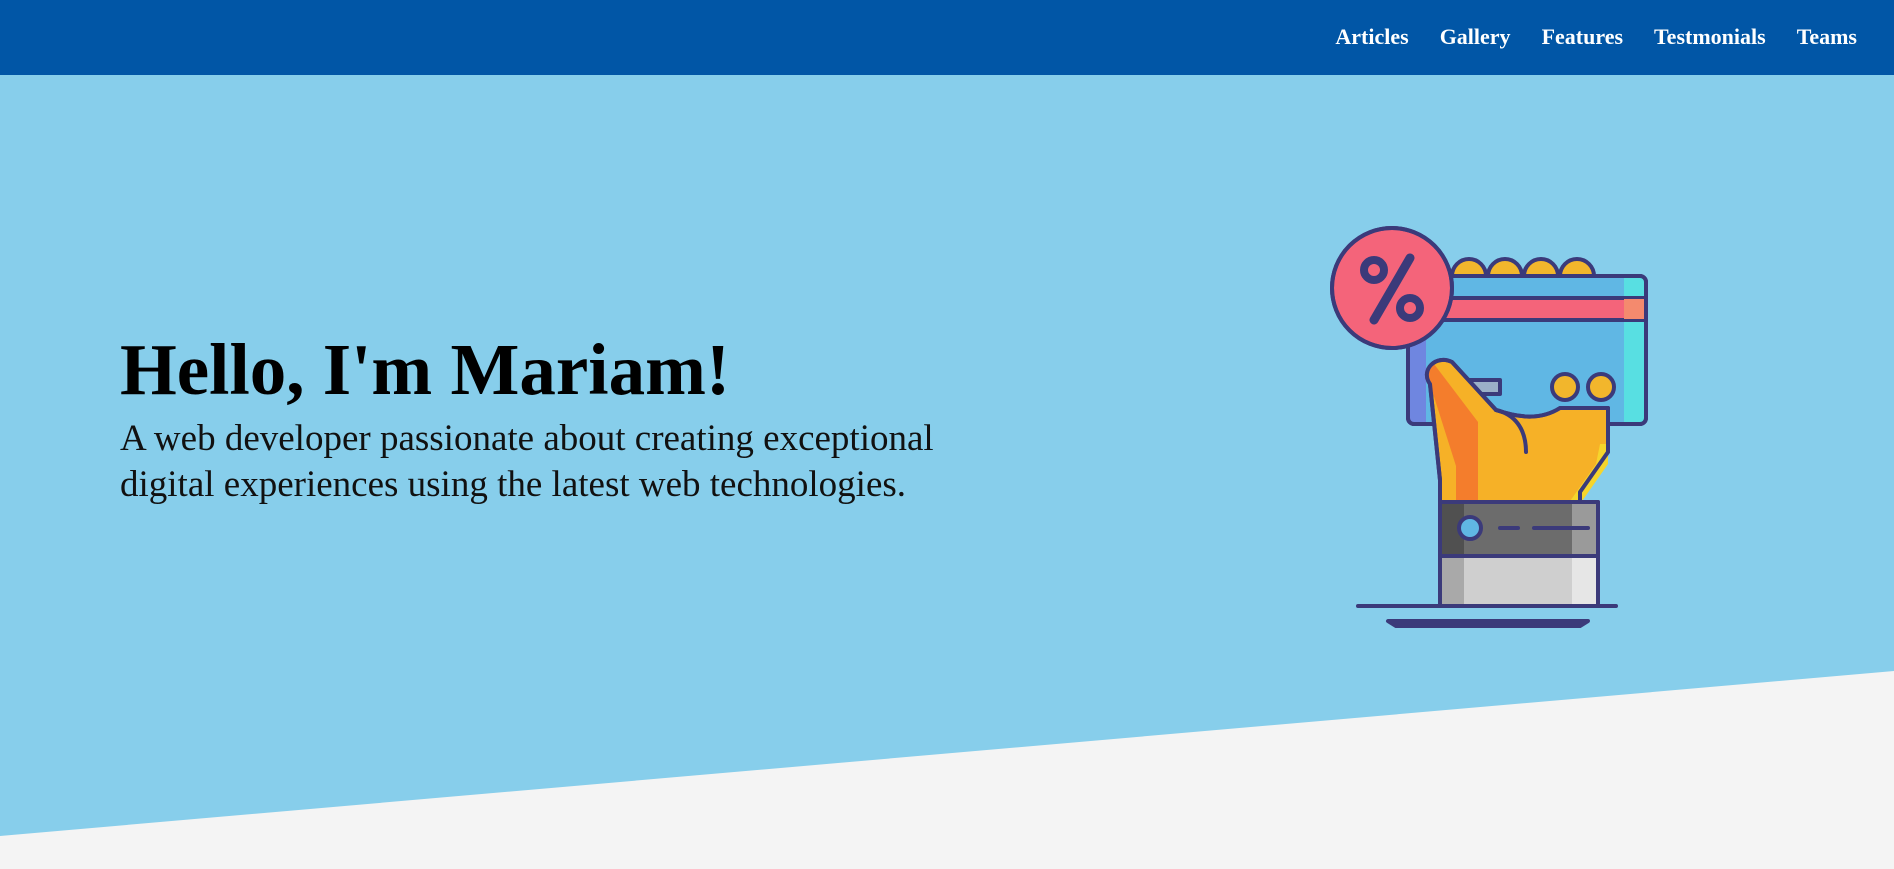 Image resolution: width=1894 pixels, height=869 pixels. Describe the element at coordinates (1475, 37) in the screenshot. I see `nav-link-gallery: Gallery` at that location.